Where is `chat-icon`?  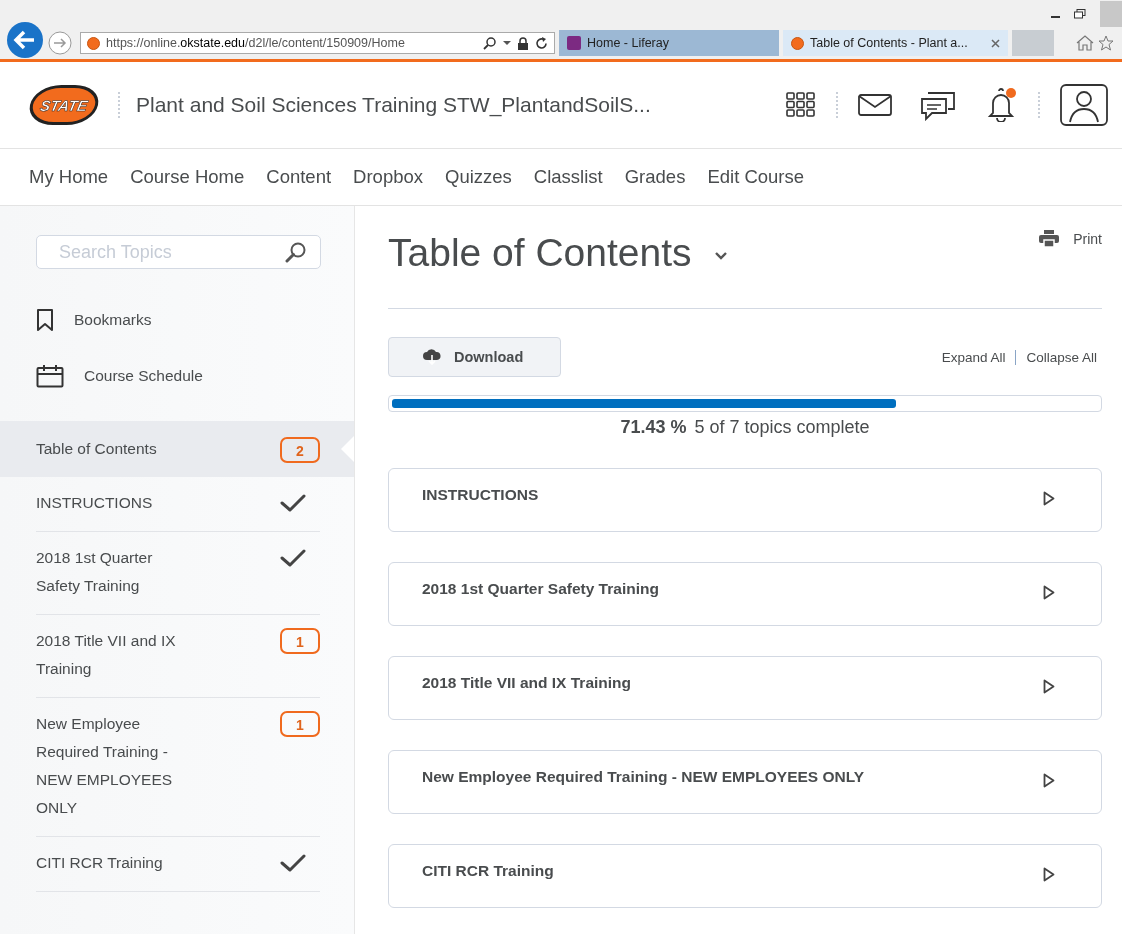
chat-icon is located at coordinates (938, 105).